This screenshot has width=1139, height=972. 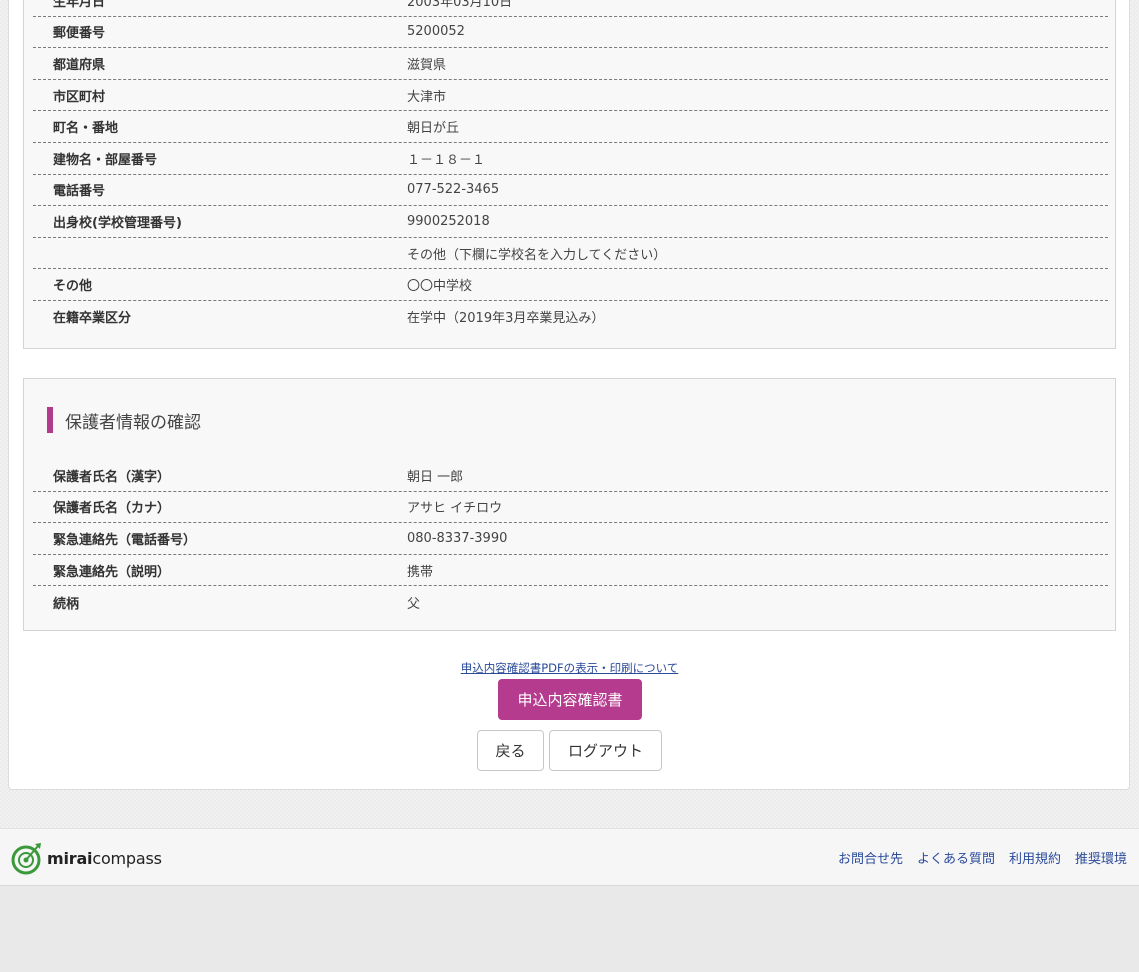 What do you see at coordinates (455, 509) in the screenshot?
I see `row-value: アサヒ イチロウ` at bounding box center [455, 509].